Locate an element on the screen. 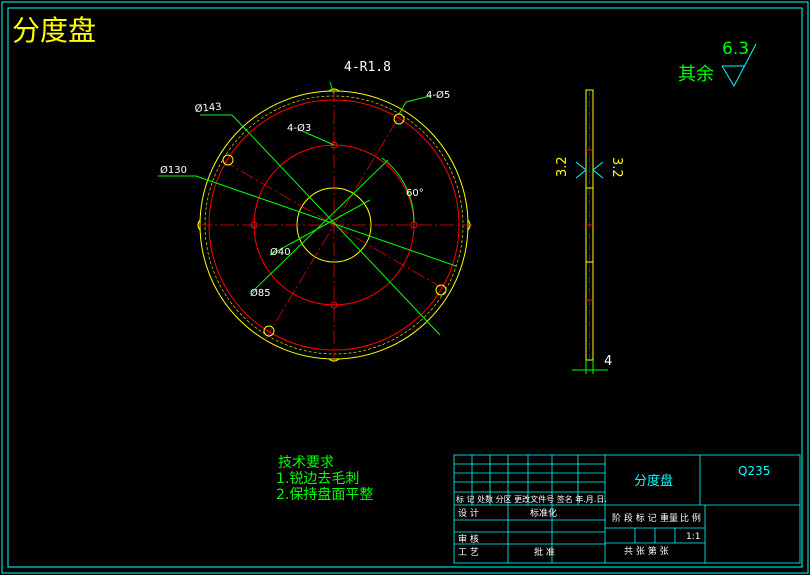  tech-req-title: 技术要求 is located at coordinates (306, 463).